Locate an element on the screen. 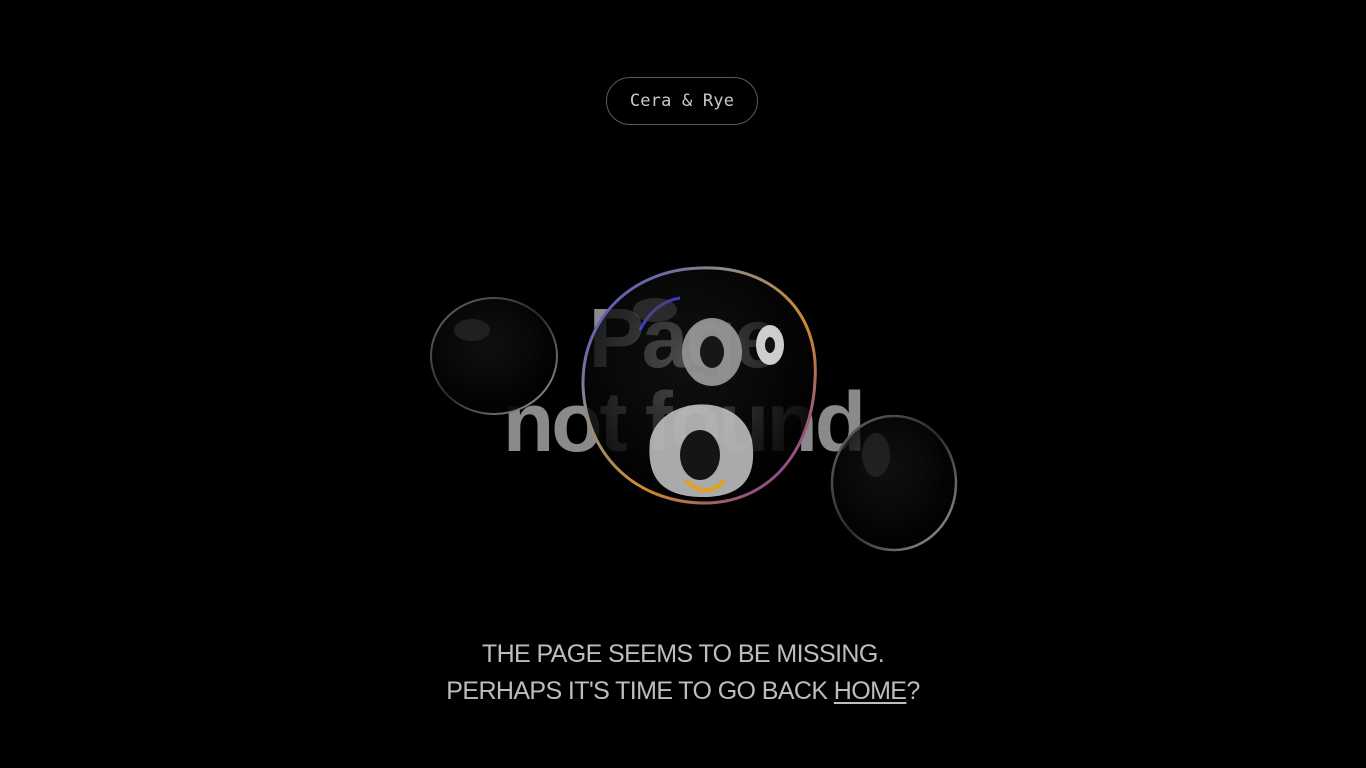 The height and width of the screenshot is (768, 1366). message-line-2-prefix: PERHAPS IT'S TIME TO GO BACK is located at coordinates (640, 691).